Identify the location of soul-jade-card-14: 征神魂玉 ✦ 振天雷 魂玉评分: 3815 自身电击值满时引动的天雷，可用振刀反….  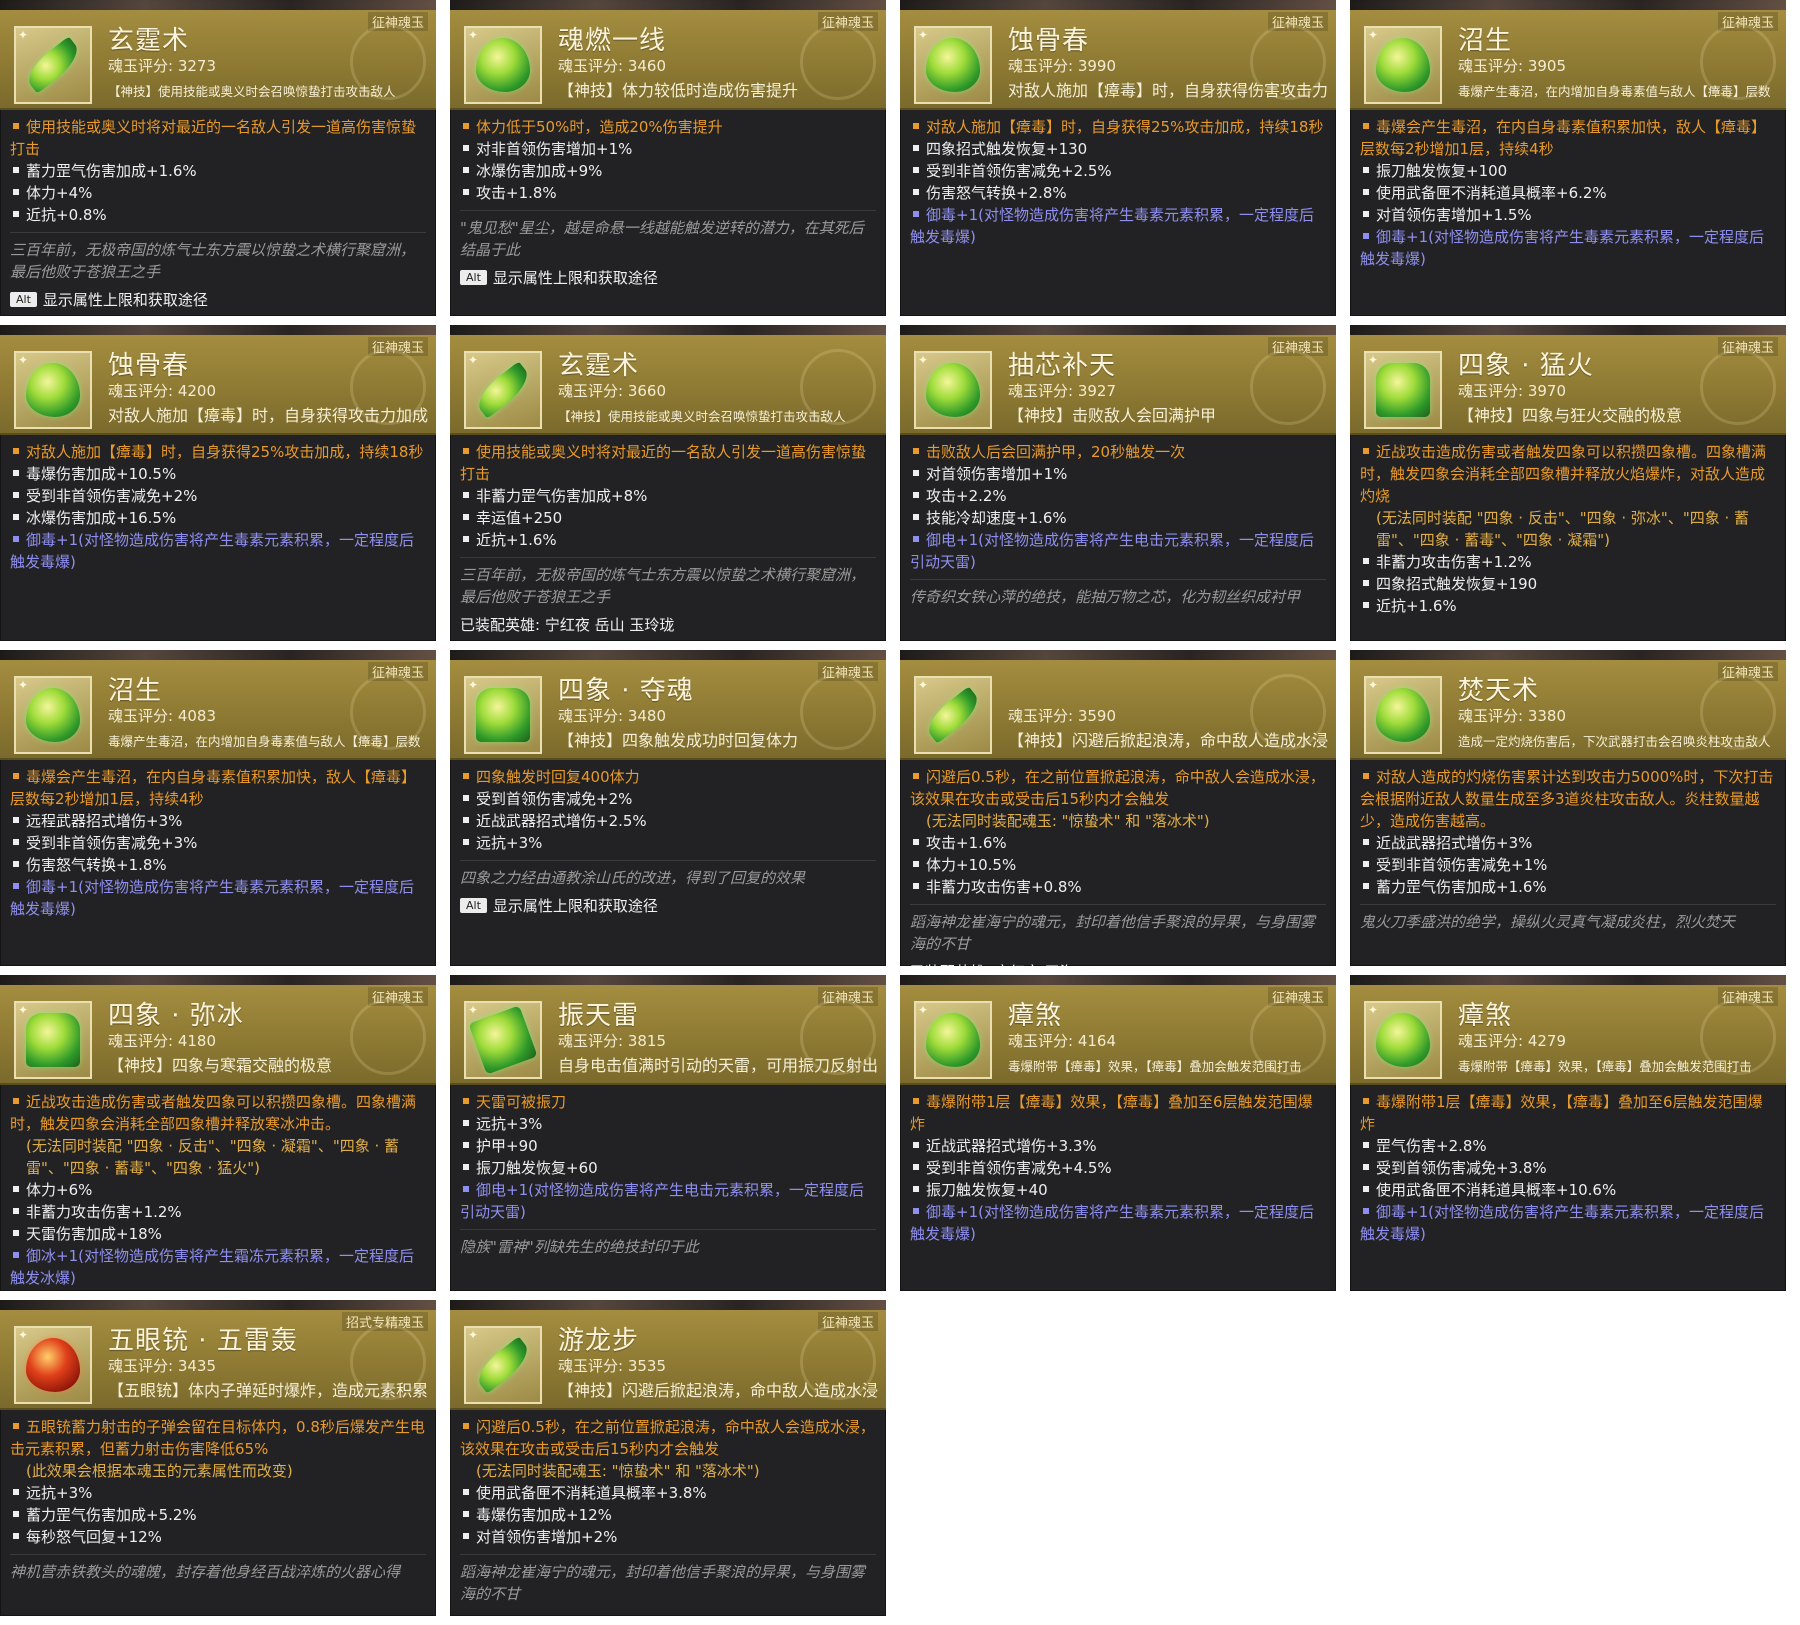
(668, 1133).